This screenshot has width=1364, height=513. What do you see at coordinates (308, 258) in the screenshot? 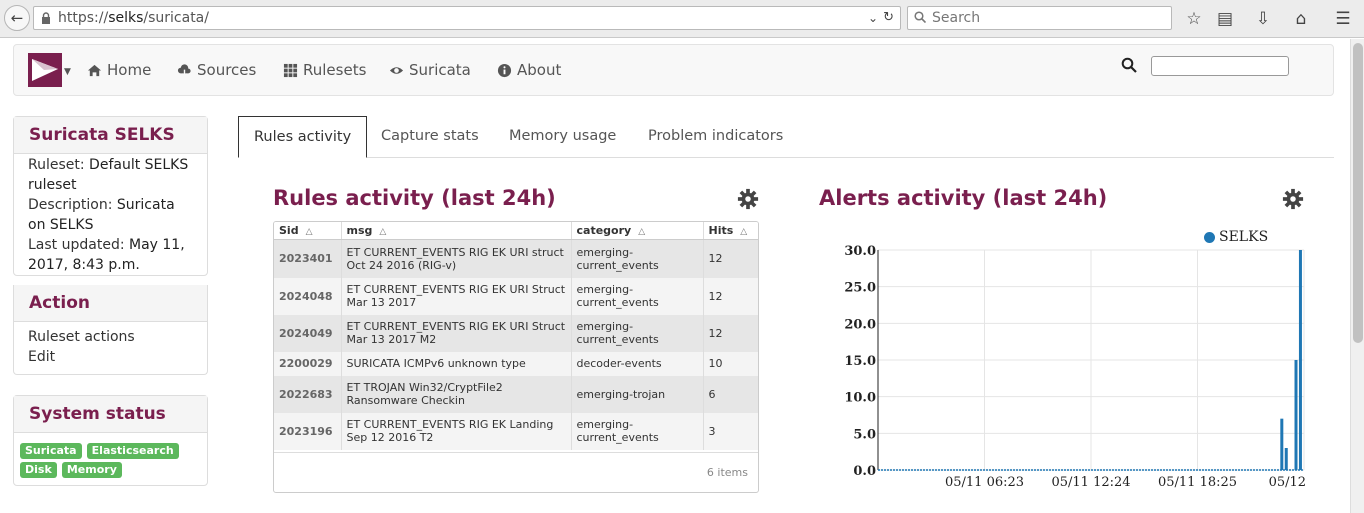
I see `cell-sid: 2023401` at bounding box center [308, 258].